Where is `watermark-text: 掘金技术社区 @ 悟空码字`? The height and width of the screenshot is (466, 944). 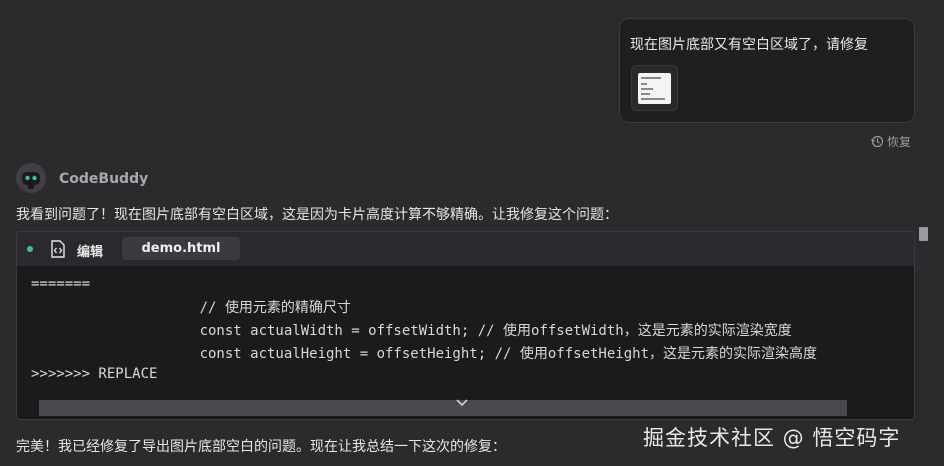 watermark-text: 掘金技术社区 @ 悟空码字 is located at coordinates (772, 438).